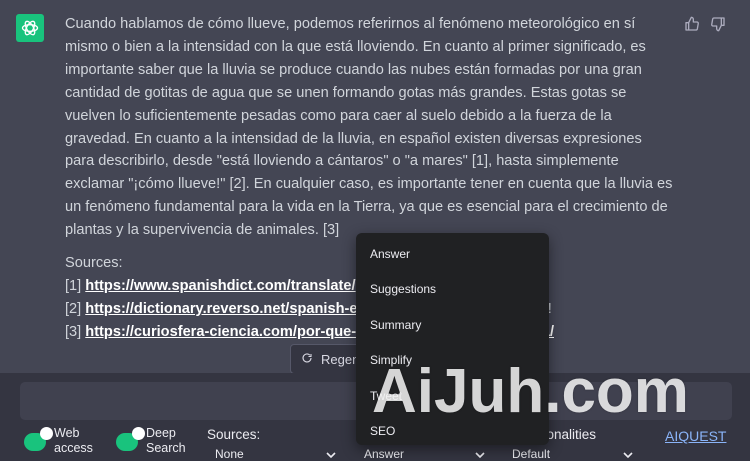 This screenshot has width=750, height=461. What do you see at coordinates (452, 325) in the screenshot?
I see `menu-item-summary: Summary` at bounding box center [452, 325].